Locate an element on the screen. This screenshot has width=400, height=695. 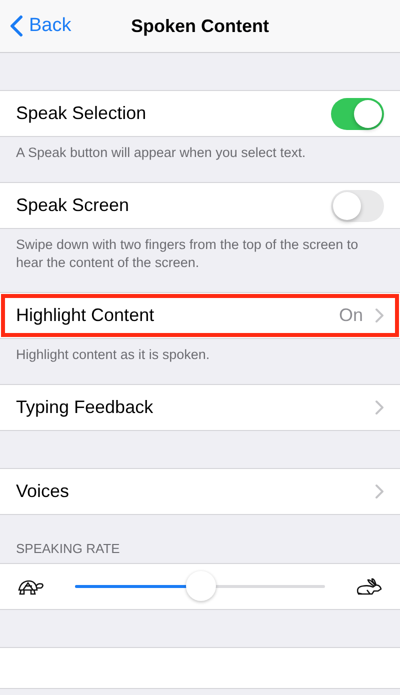
section-footer: Swipe down with two fingers from the top of the screen to hear the content of the screen. is located at coordinates (200, 254).